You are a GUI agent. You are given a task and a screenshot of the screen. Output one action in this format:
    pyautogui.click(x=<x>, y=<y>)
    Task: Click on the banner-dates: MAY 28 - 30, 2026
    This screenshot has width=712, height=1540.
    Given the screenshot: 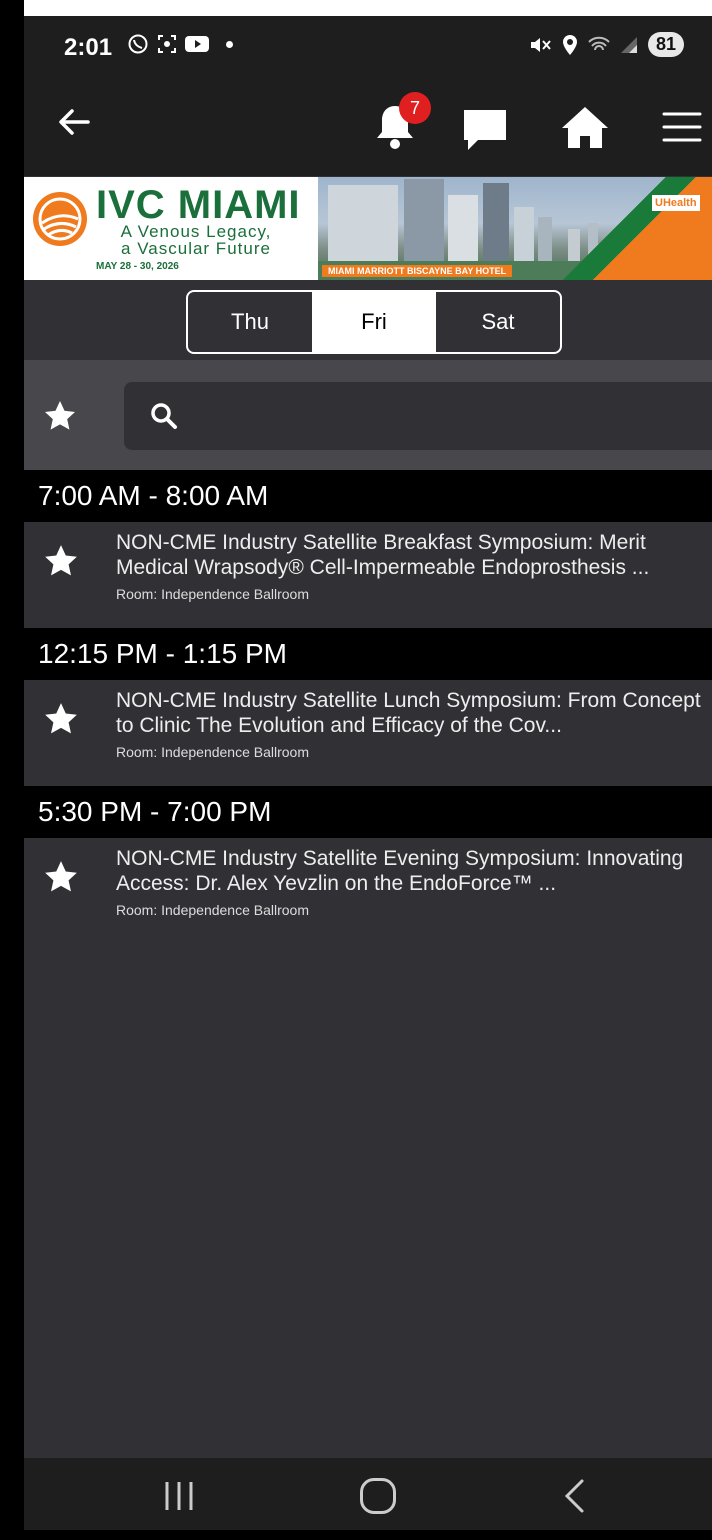 What is the action you would take?
    pyautogui.click(x=137, y=266)
    